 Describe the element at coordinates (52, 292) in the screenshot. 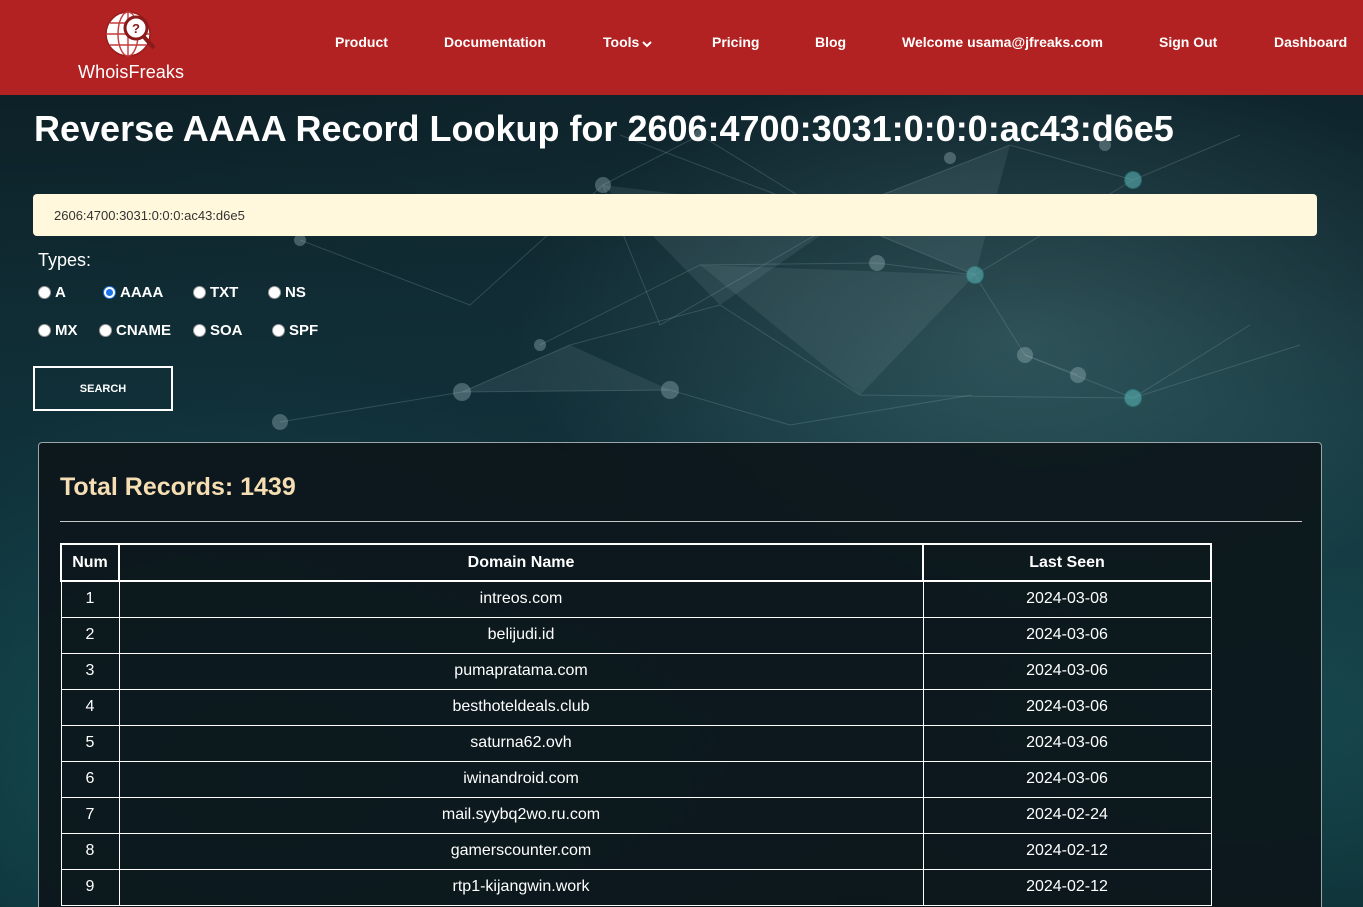

I see `radio-type-a: A` at that location.